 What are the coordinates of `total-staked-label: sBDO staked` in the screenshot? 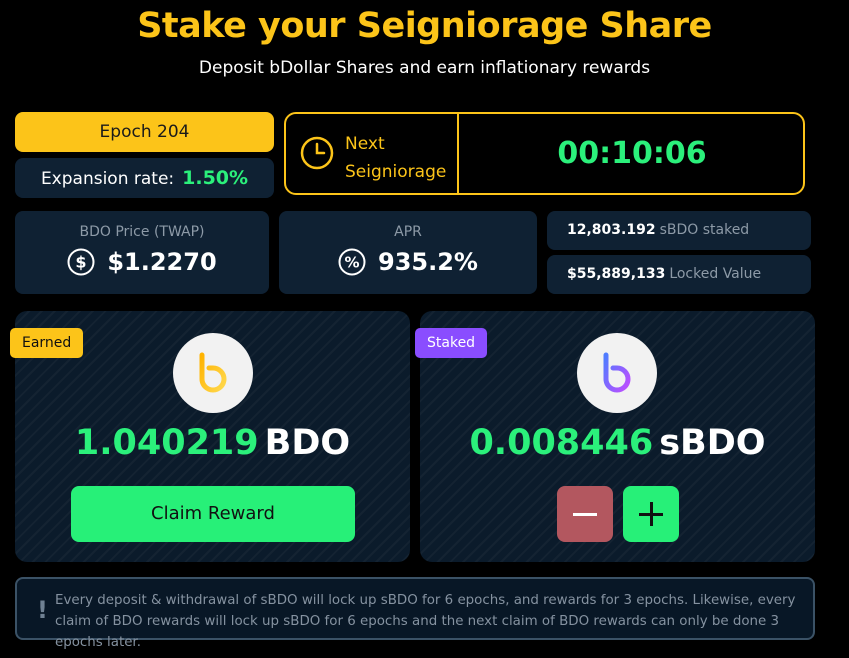 It's located at (704, 230).